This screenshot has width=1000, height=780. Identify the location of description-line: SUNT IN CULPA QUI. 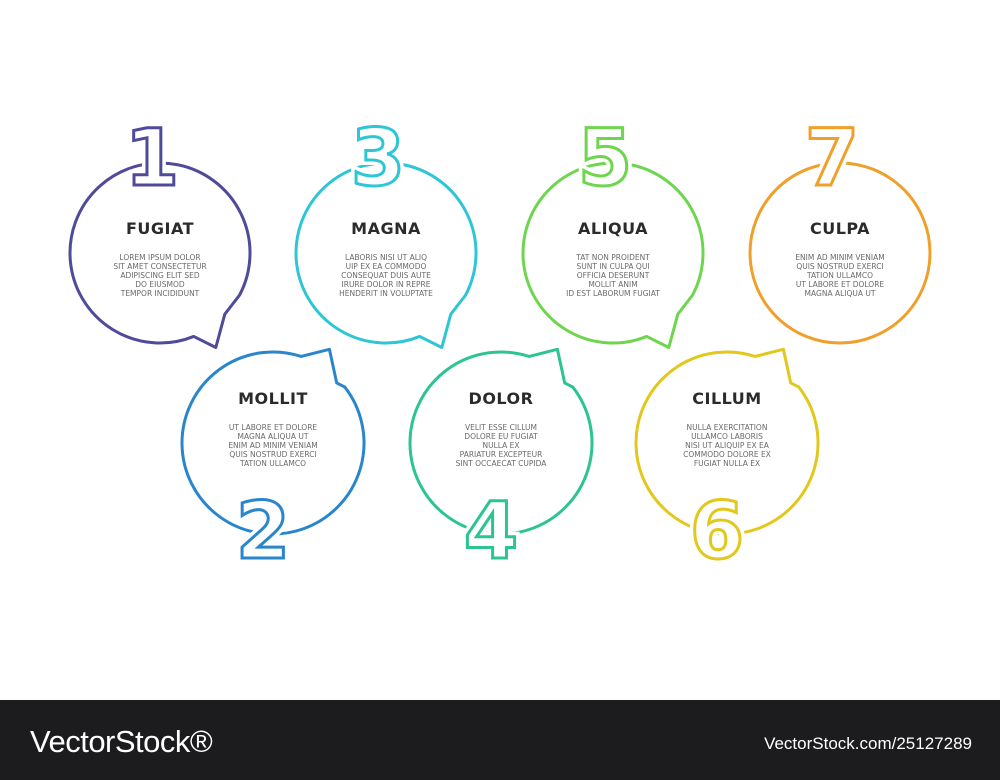
(613, 266).